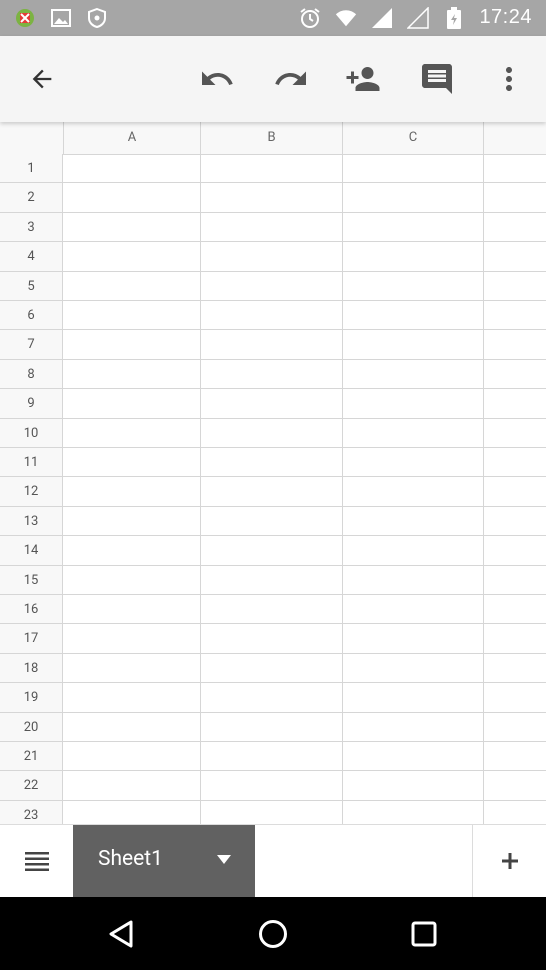 This screenshot has width=546, height=970. Describe the element at coordinates (424, 934) in the screenshot. I see `nav-recents-button` at that location.